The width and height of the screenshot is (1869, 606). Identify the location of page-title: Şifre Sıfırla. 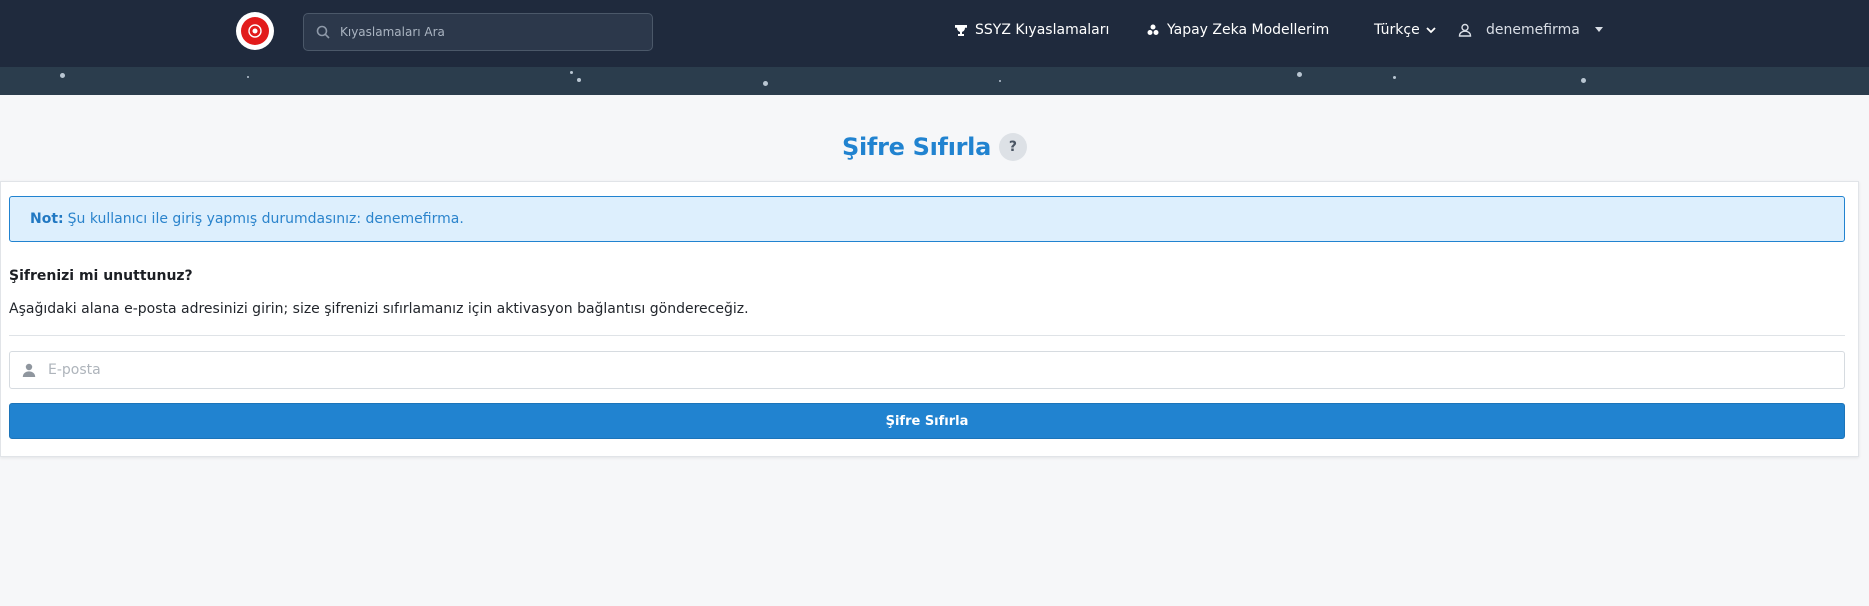
(916, 147).